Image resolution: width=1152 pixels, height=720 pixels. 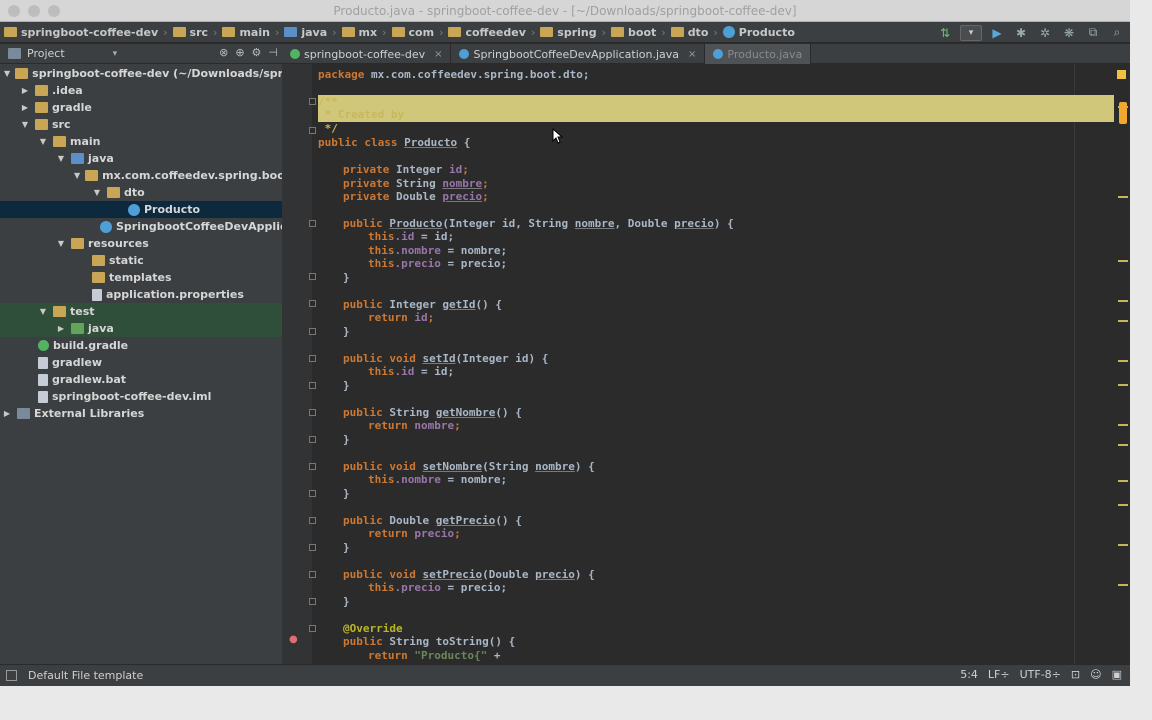 I want to click on code-line-override: @Override, so click(x=373, y=628).